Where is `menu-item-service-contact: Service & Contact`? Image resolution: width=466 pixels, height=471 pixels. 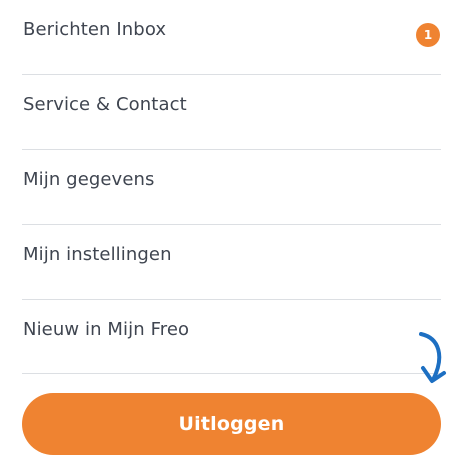 menu-item-service-contact: Service & Contact is located at coordinates (231, 112).